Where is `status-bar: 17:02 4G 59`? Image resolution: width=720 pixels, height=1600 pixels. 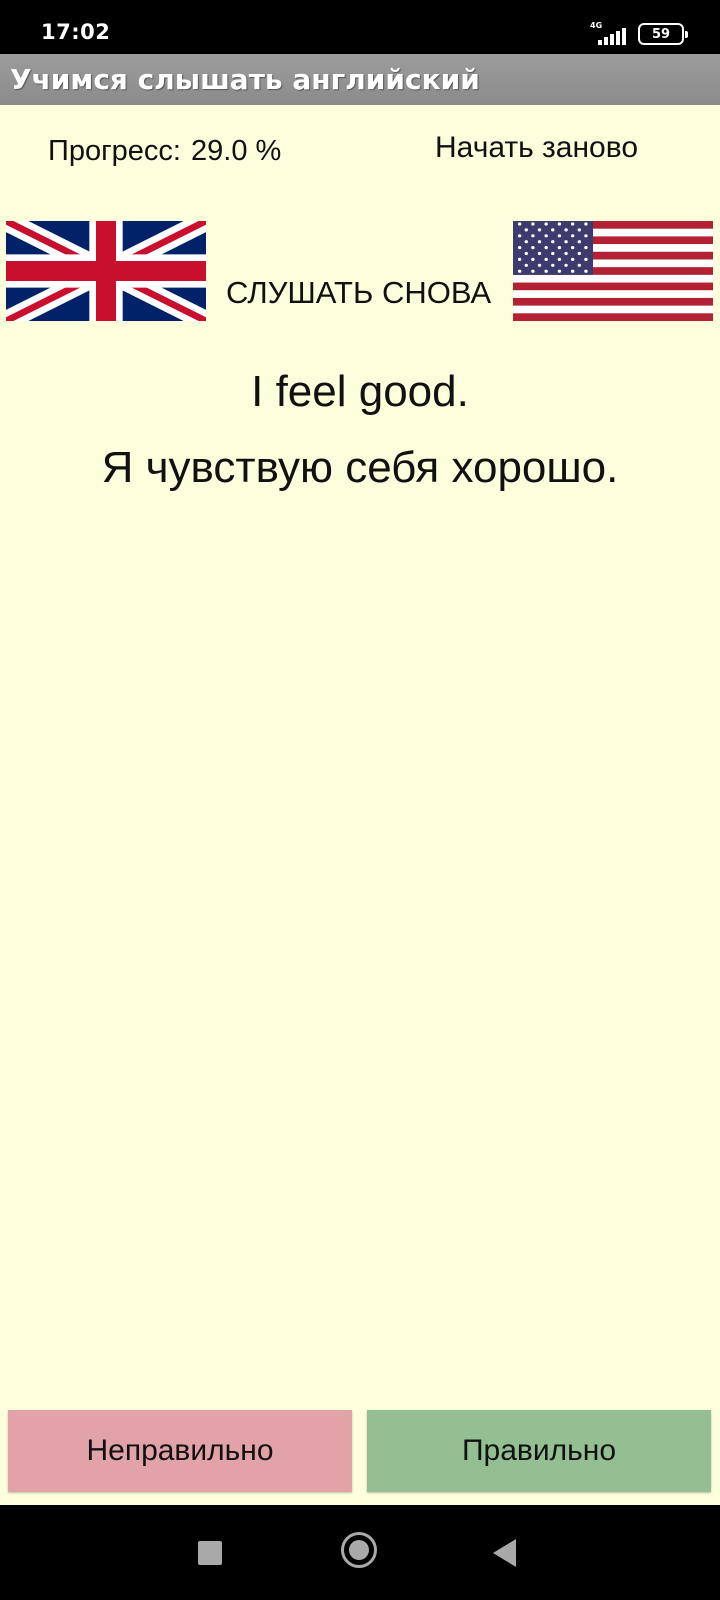 status-bar: 17:02 4G 59 is located at coordinates (360, 27).